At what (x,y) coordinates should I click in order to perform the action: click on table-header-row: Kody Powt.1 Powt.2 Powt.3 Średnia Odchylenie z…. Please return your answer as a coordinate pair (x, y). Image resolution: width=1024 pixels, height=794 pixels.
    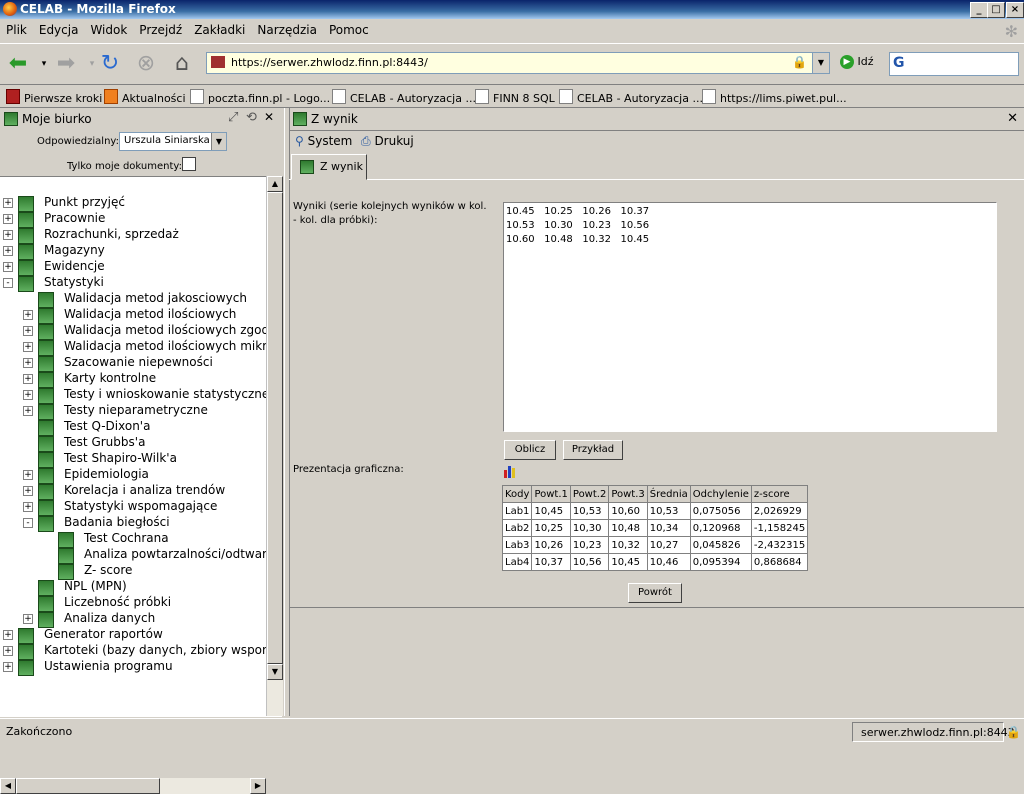
    Looking at the image, I should click on (655, 494).